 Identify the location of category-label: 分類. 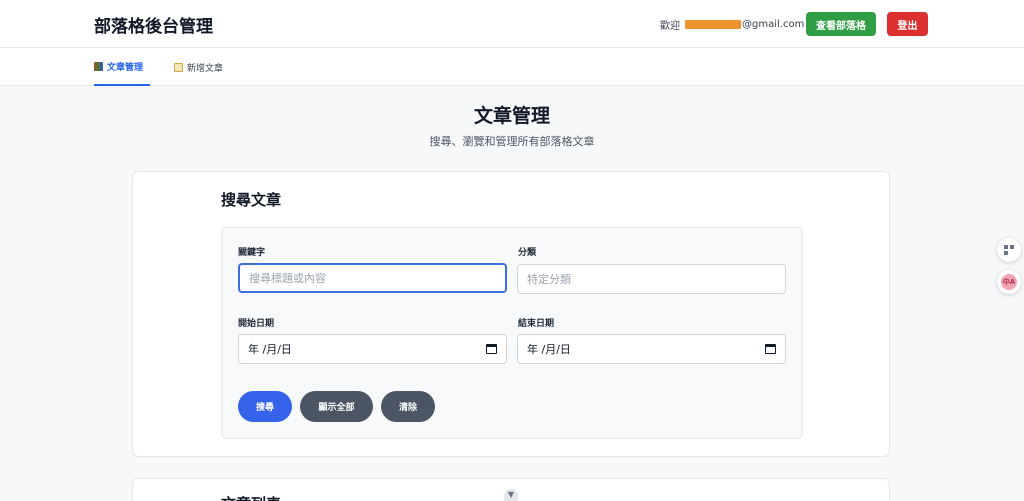
(527, 253).